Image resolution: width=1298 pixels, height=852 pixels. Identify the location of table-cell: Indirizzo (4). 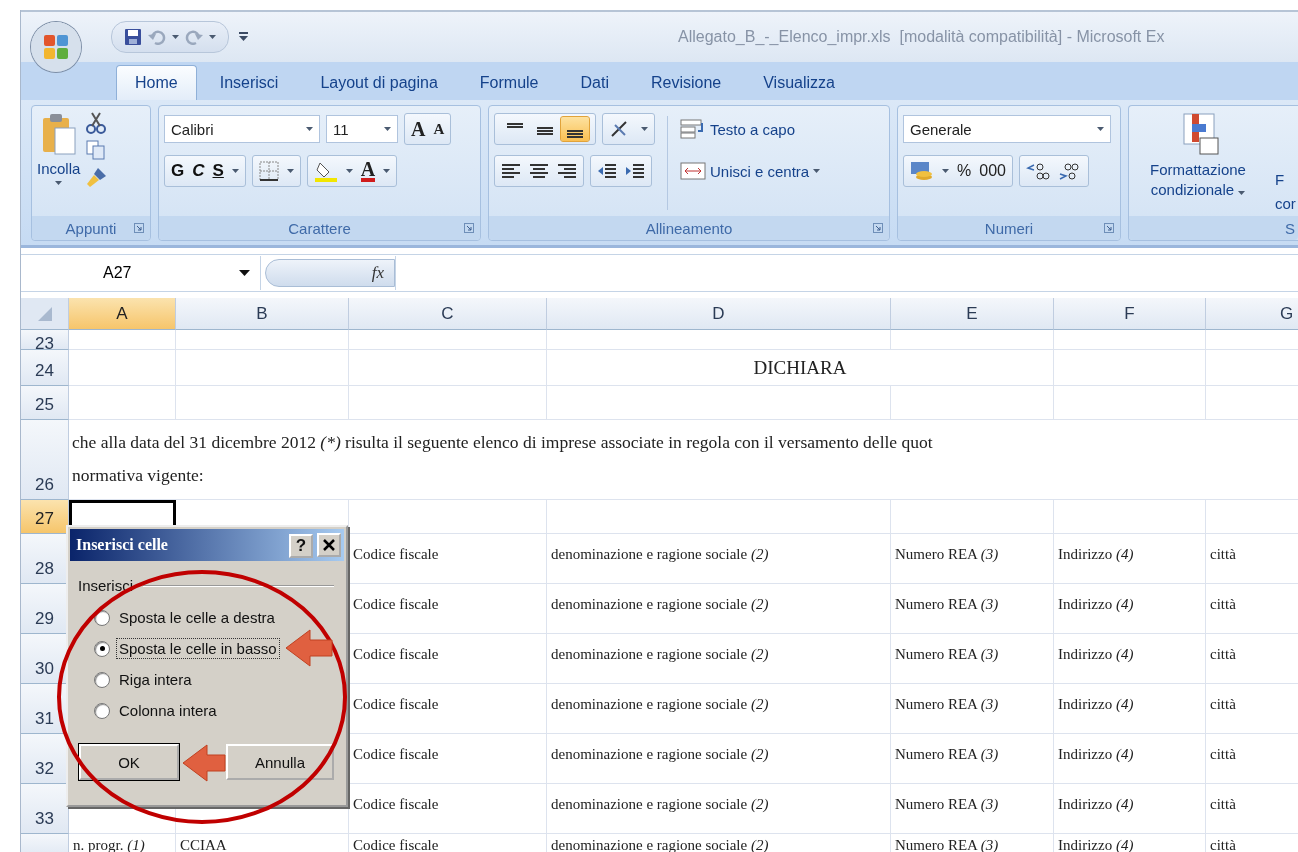
(1096, 754).